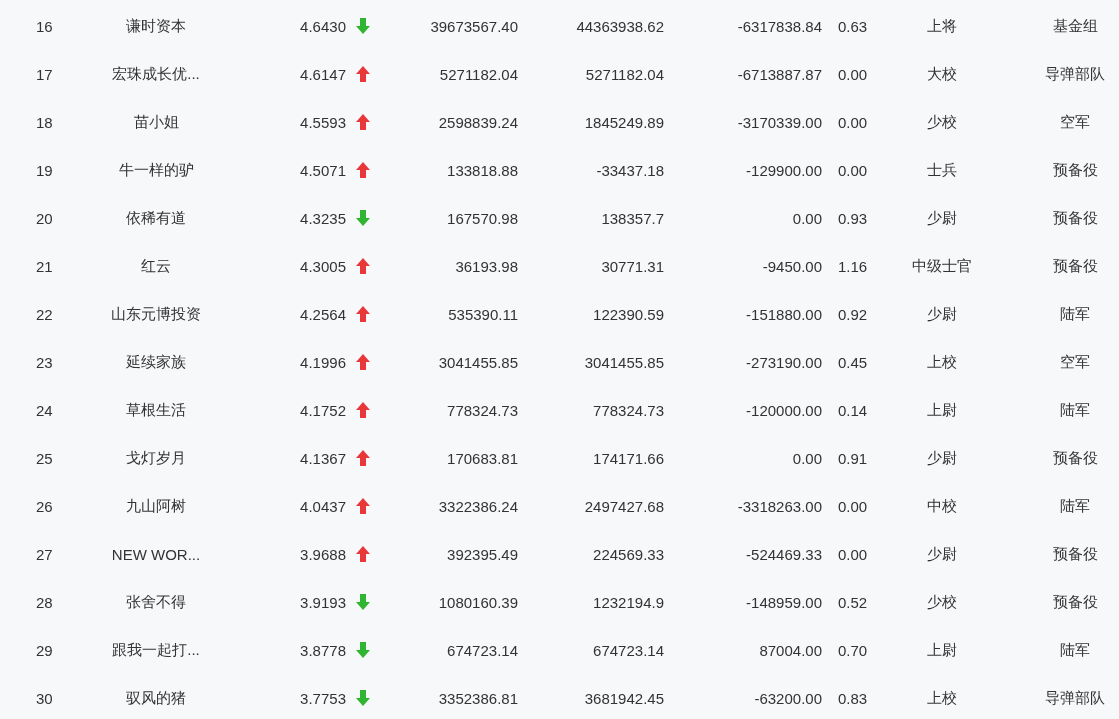 The height and width of the screenshot is (719, 1119). Describe the element at coordinates (784, 602) in the screenshot. I see `number-cell: -148959.00` at that location.